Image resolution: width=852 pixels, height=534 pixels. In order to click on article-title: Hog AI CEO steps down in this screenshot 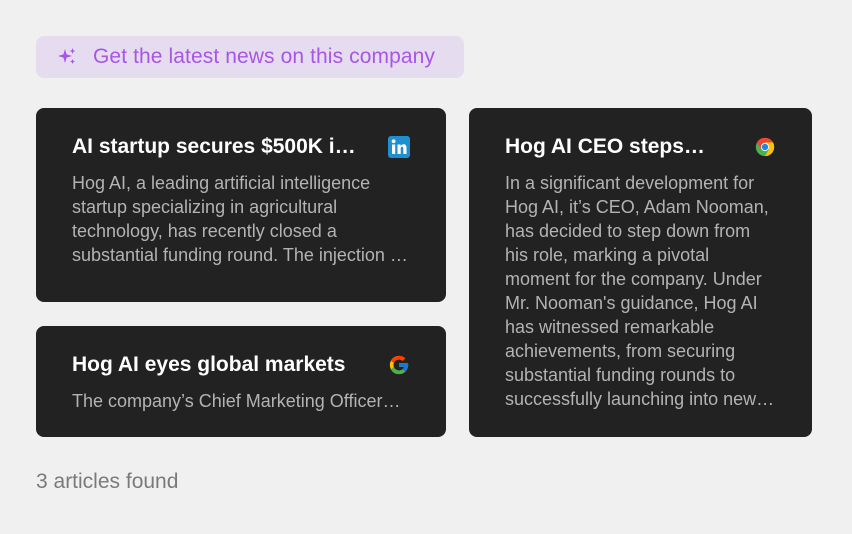, I will do `click(607, 146)`.